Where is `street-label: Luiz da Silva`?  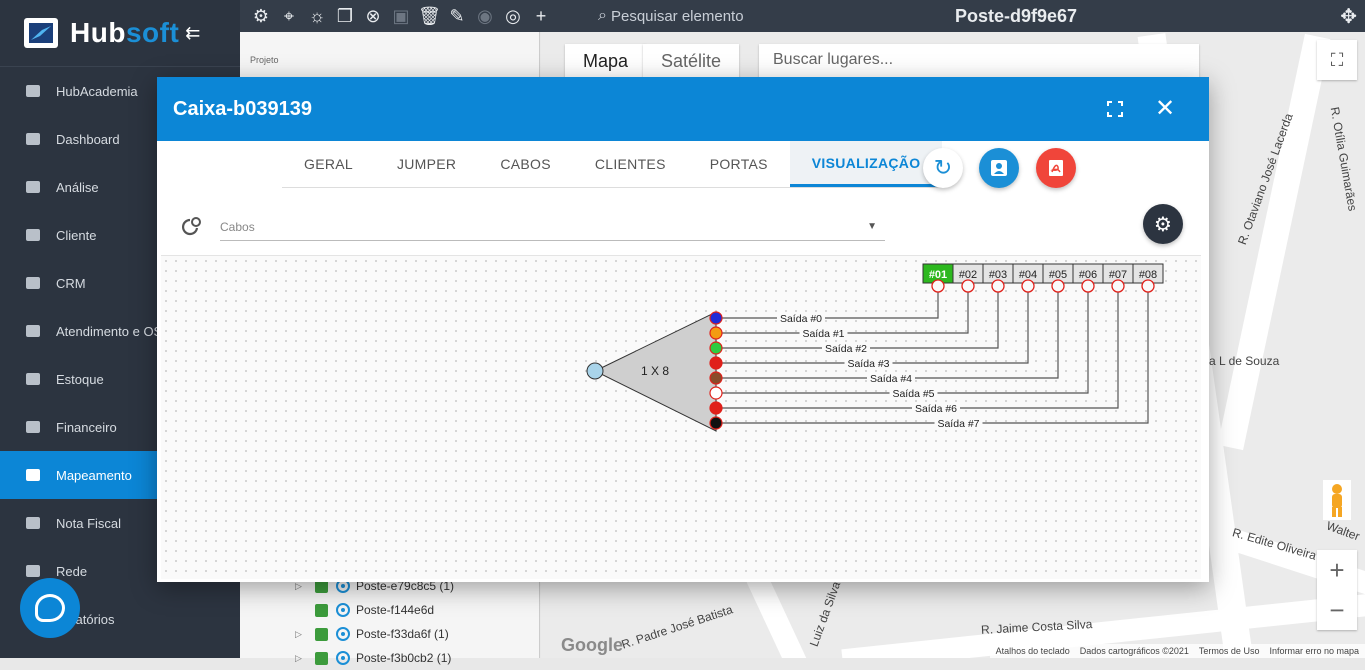 street-label: Luiz da Silva is located at coordinates (825, 614).